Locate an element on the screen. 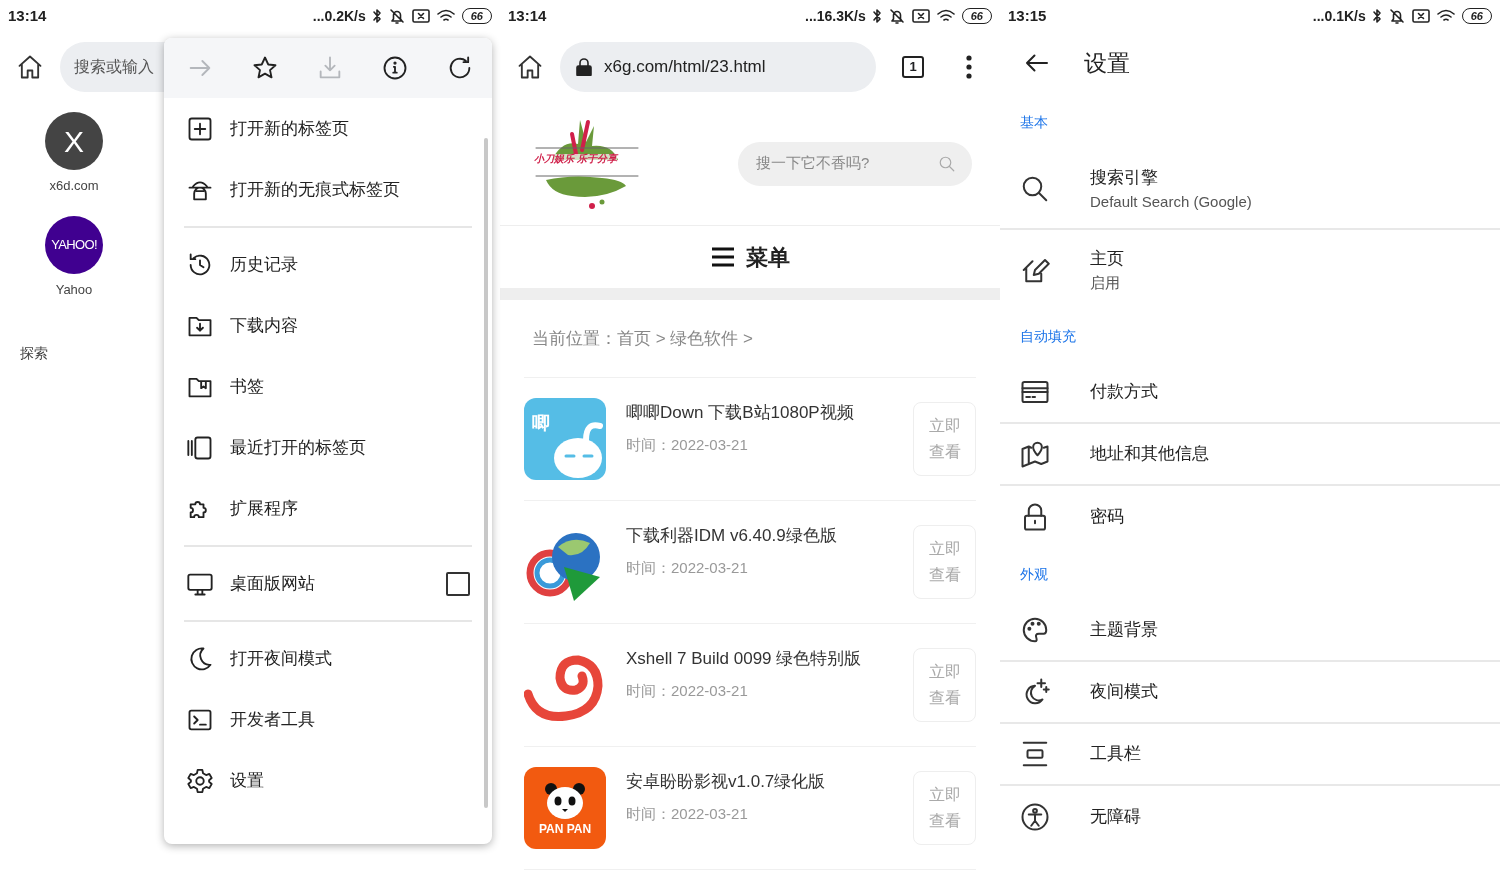 The height and width of the screenshot is (888, 1500). article-item: PAN PAN 安卓盼盼影视v1.0.7绿化版 时间：2022-03-21 立即查看 is located at coordinates (750, 808).